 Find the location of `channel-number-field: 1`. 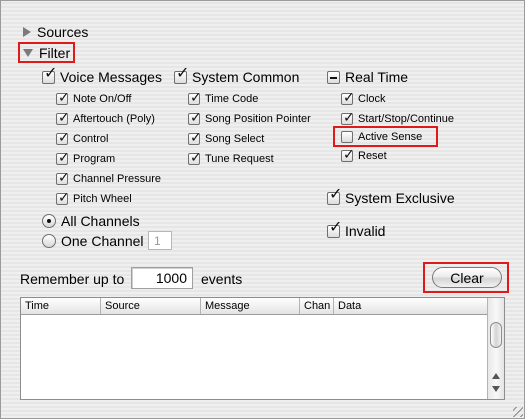

channel-number-field: 1 is located at coordinates (160, 240).